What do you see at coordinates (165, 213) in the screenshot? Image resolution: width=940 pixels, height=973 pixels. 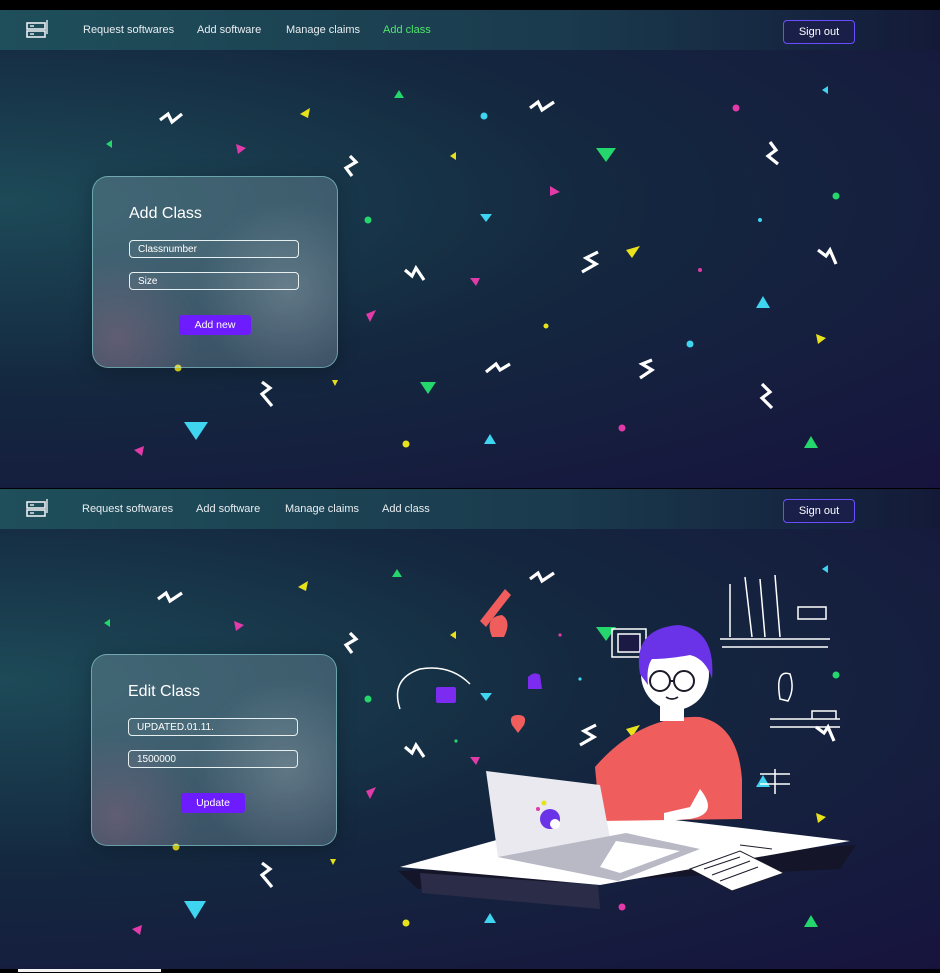 I see `card-title: Add Class` at bounding box center [165, 213].